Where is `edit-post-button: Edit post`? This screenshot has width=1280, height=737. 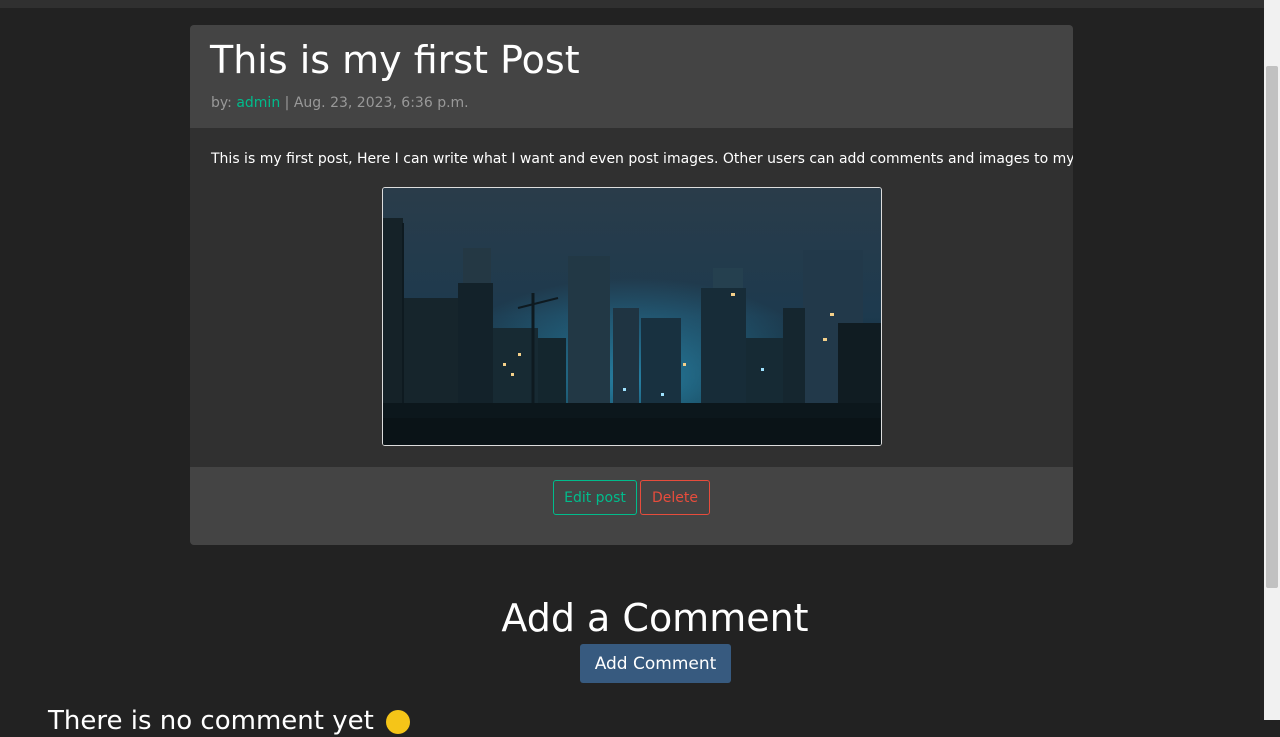 edit-post-button: Edit post is located at coordinates (595, 497).